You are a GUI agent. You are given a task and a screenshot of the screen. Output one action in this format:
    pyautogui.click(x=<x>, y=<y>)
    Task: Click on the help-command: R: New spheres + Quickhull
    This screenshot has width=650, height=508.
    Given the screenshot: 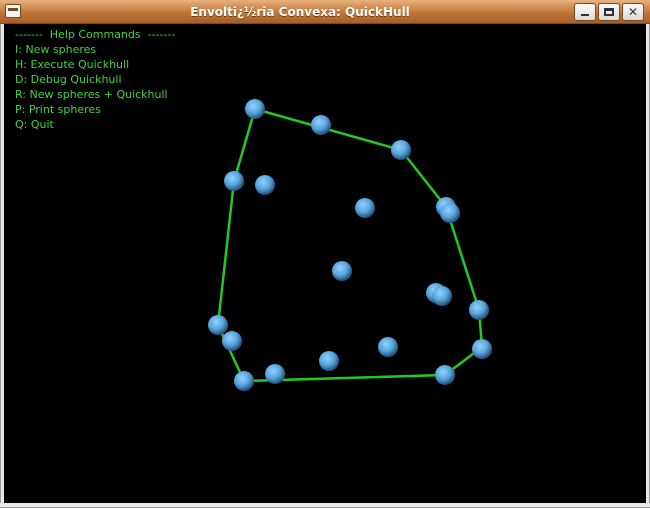 What is the action you would take?
    pyautogui.click(x=91, y=94)
    